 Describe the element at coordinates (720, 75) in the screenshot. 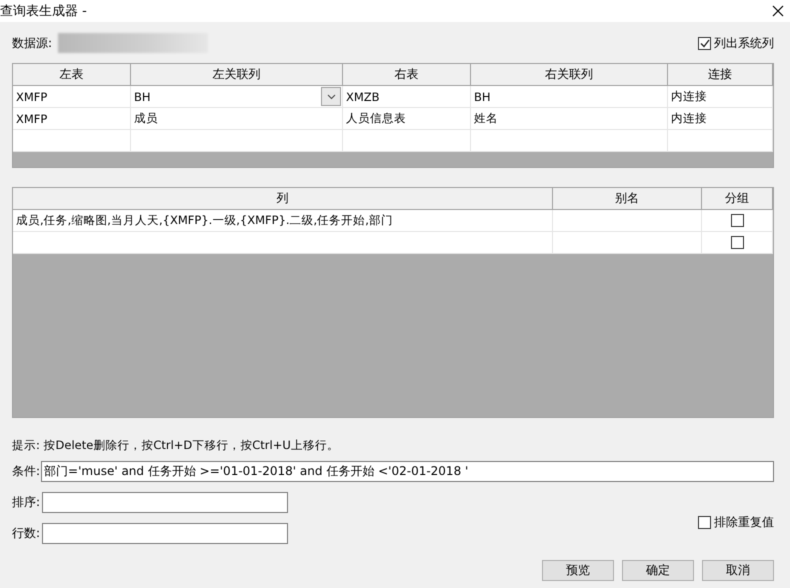

I see `column-header: 连接` at that location.